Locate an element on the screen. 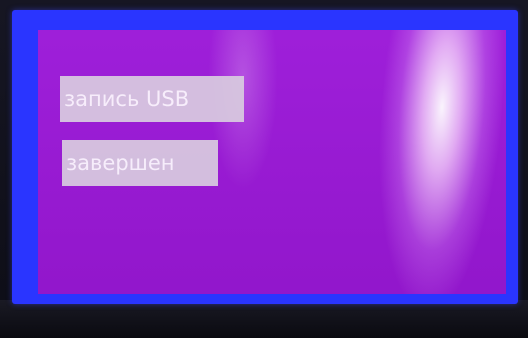 This screenshot has height=338, width=528. device-bezel-bottom is located at coordinates (264, 319).